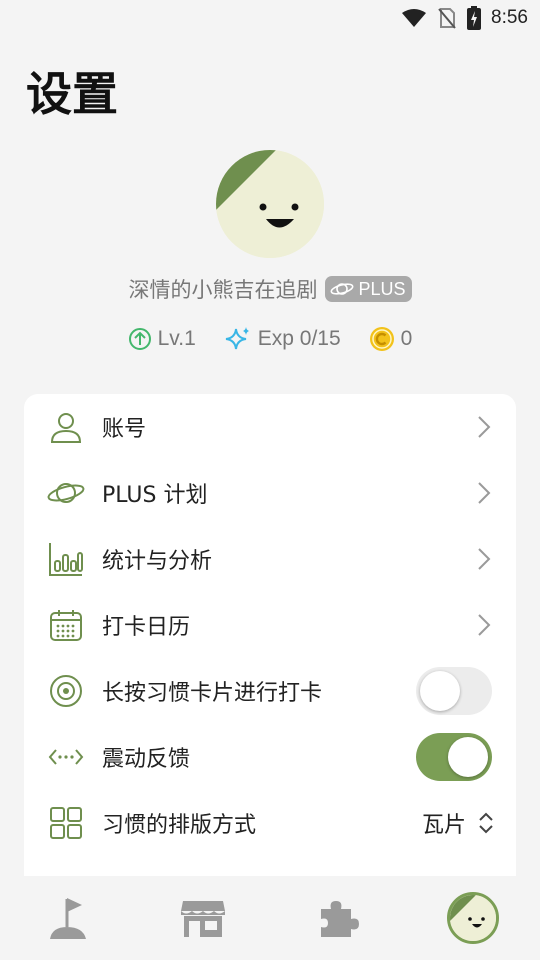  I want to click on avatar-icon, so click(472, 918).